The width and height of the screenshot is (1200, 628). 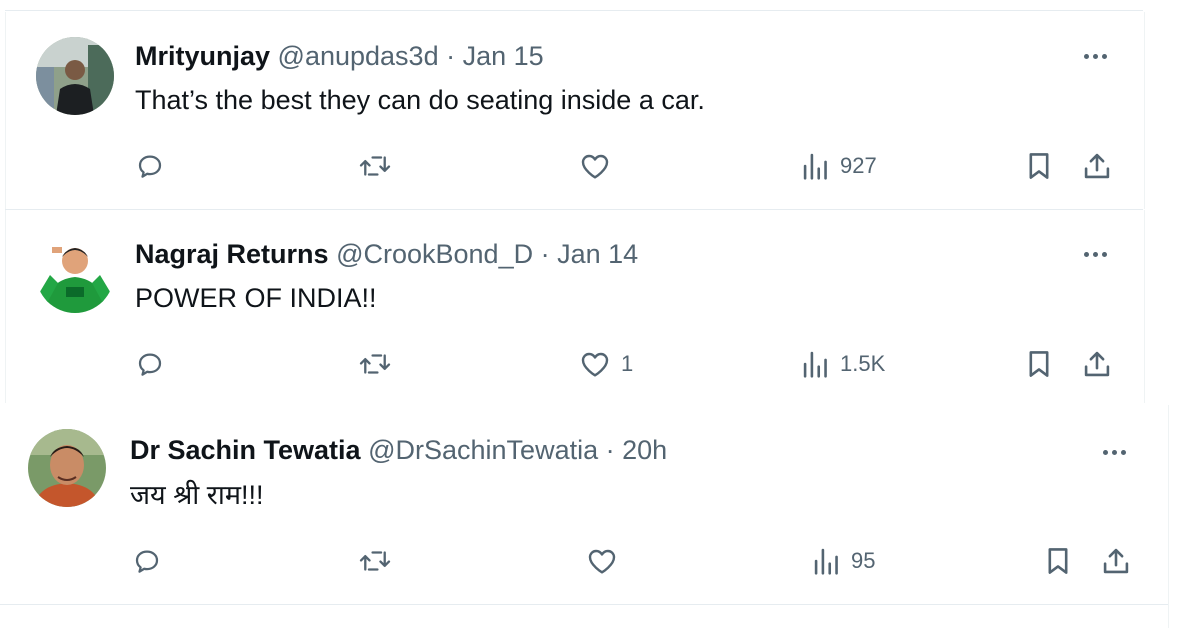 I want to click on author-handle: @CrookBond_D, so click(x=434, y=254).